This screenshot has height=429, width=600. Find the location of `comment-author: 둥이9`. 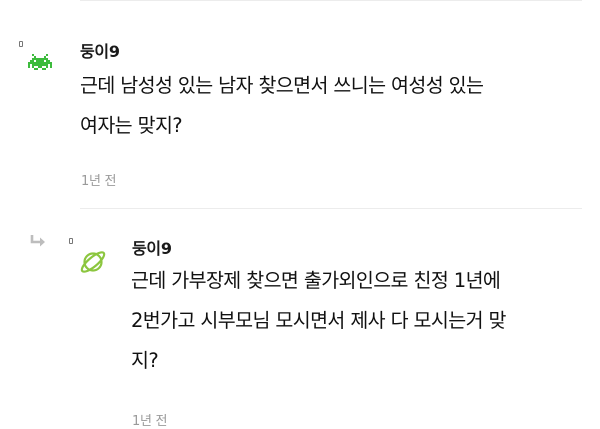

comment-author: 둥이9 is located at coordinates (100, 50).